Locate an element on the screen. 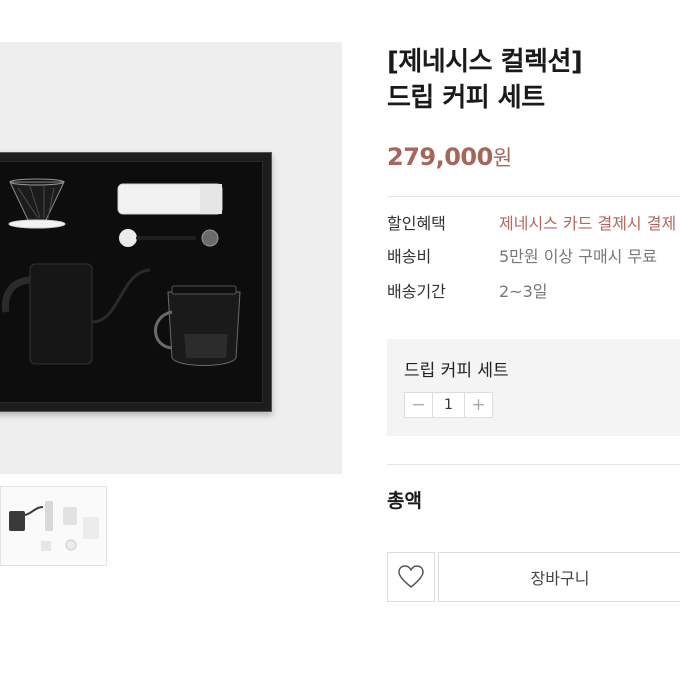 This screenshot has width=680, height=680. wishlist-button is located at coordinates (411, 577).